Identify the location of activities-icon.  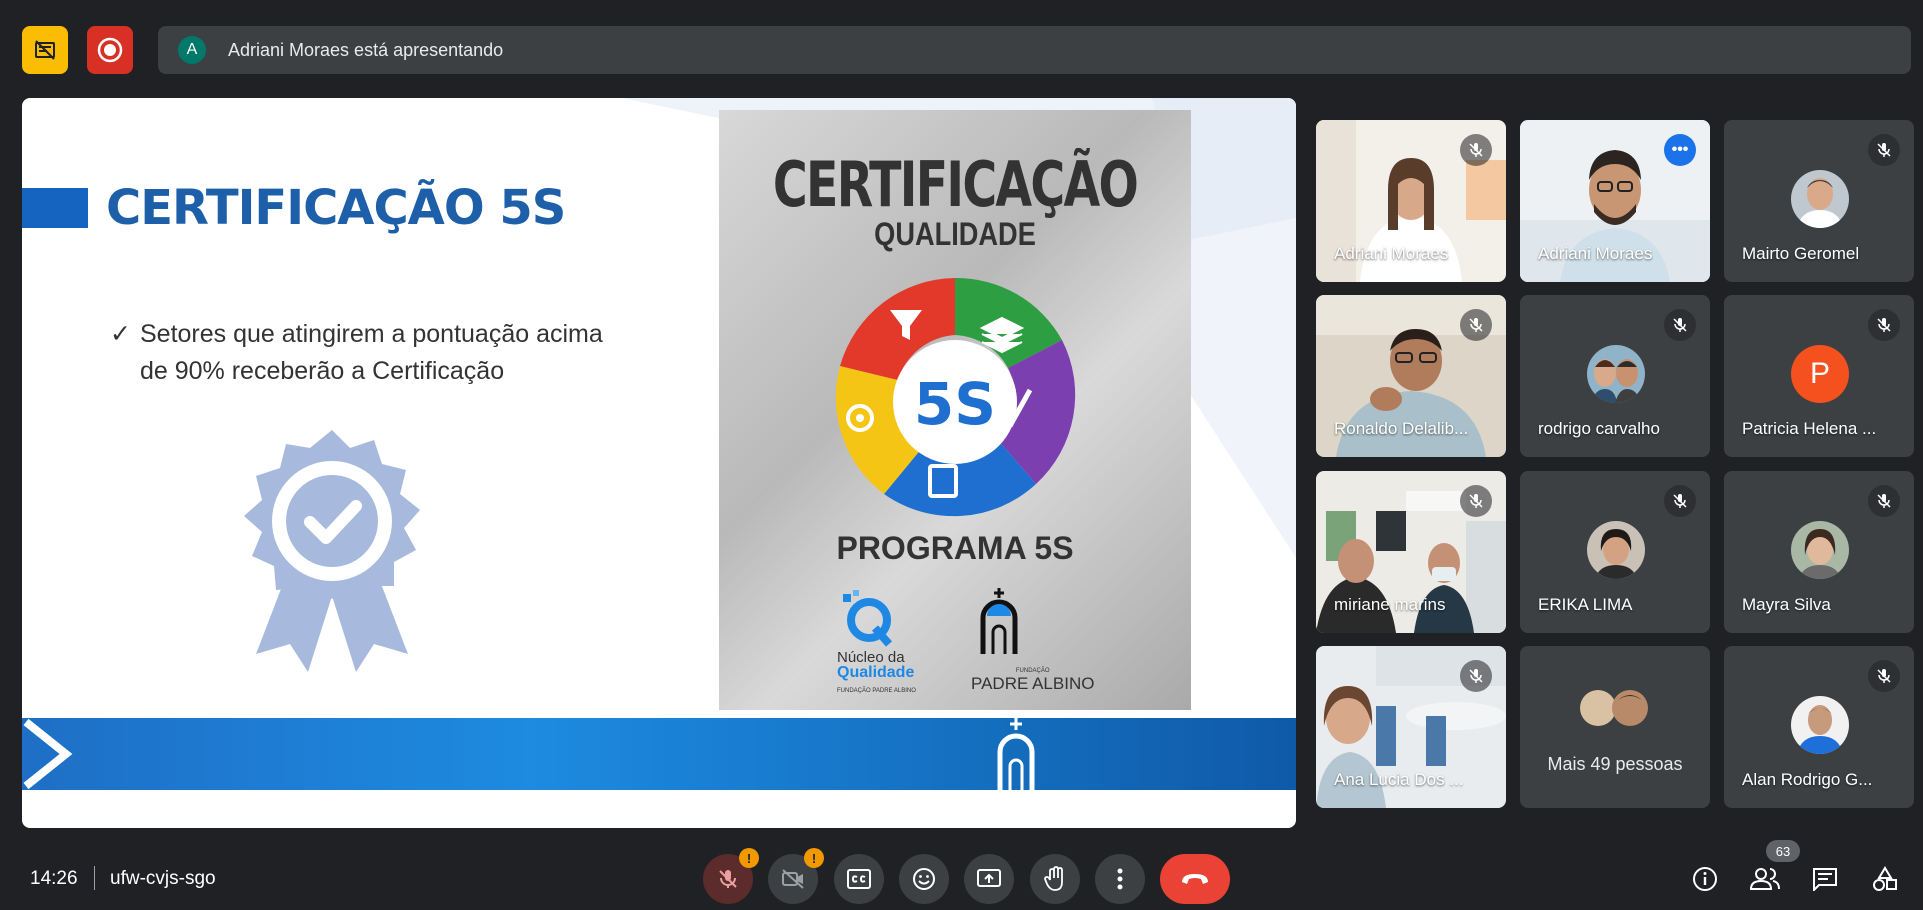
(1885, 878).